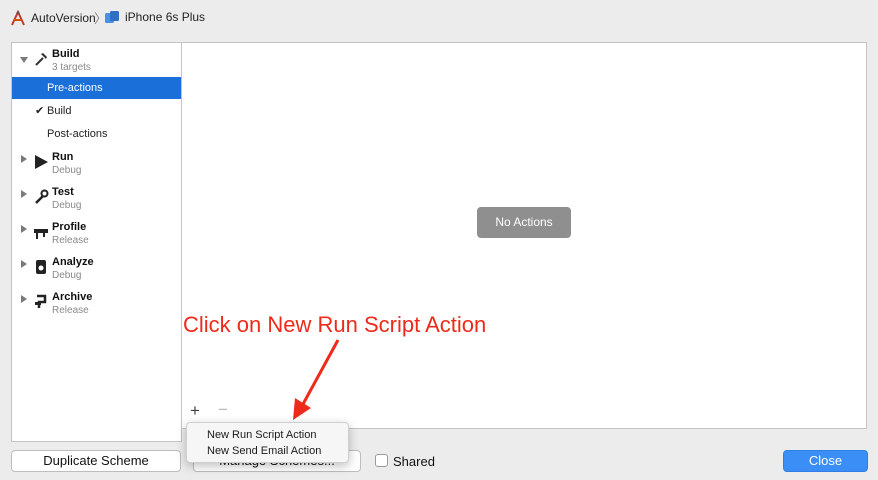 Image resolution: width=878 pixels, height=480 pixels. Describe the element at coordinates (96, 461) in the screenshot. I see `duplicate-scheme-button: Duplicate Scheme` at that location.